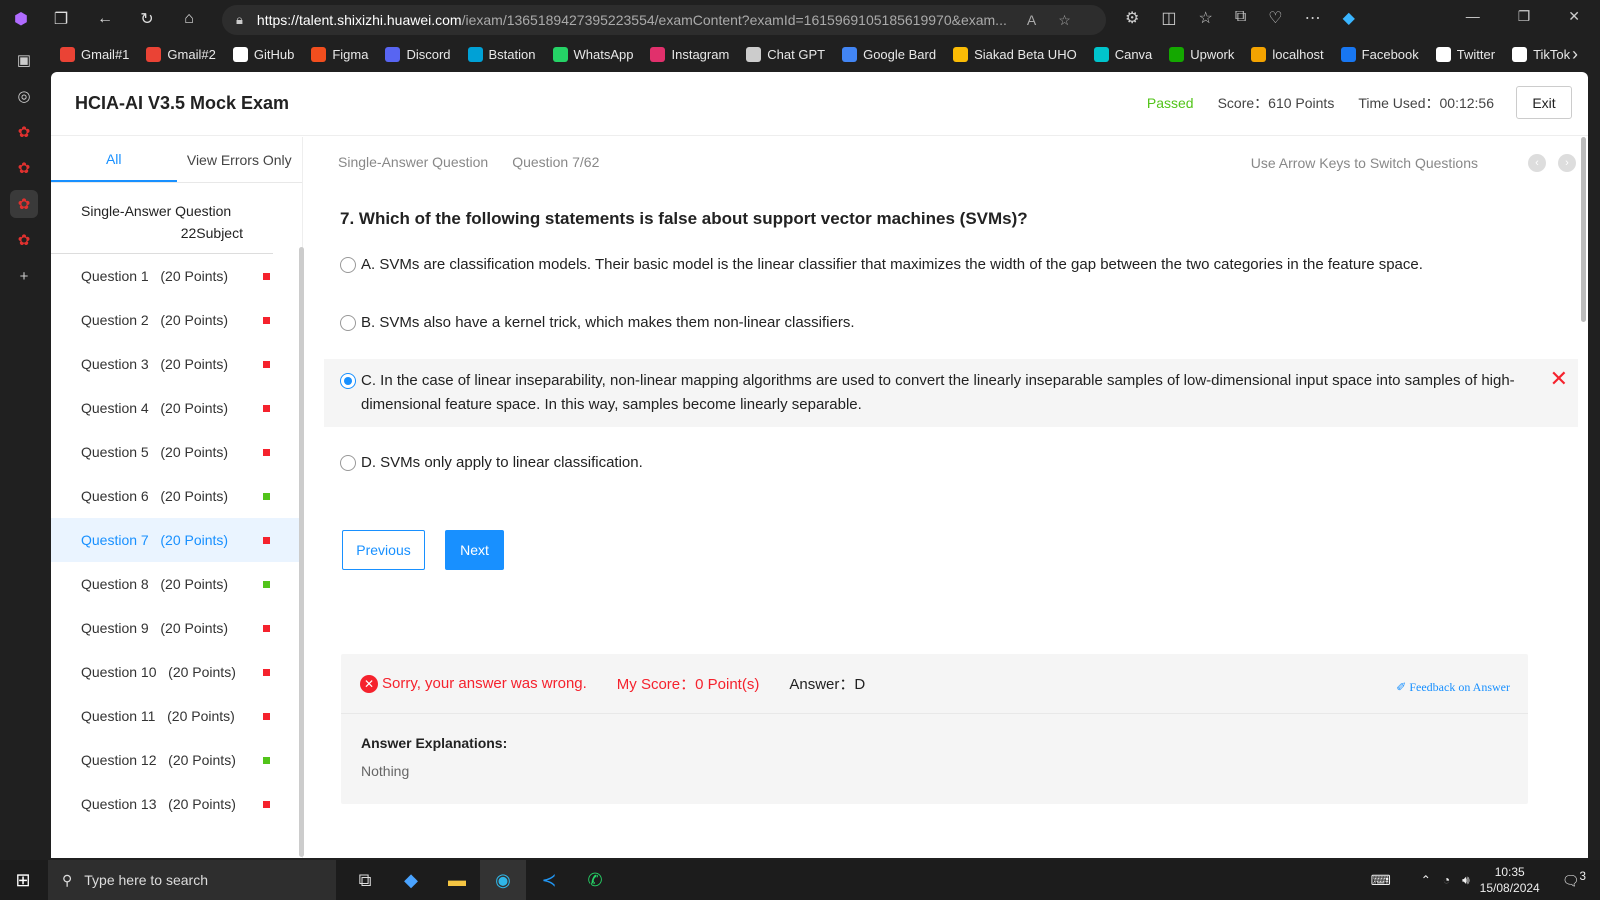 The width and height of the screenshot is (1600, 900). Describe the element at coordinates (1524, 16) in the screenshot. I see `restore-icon: ❐` at that location.